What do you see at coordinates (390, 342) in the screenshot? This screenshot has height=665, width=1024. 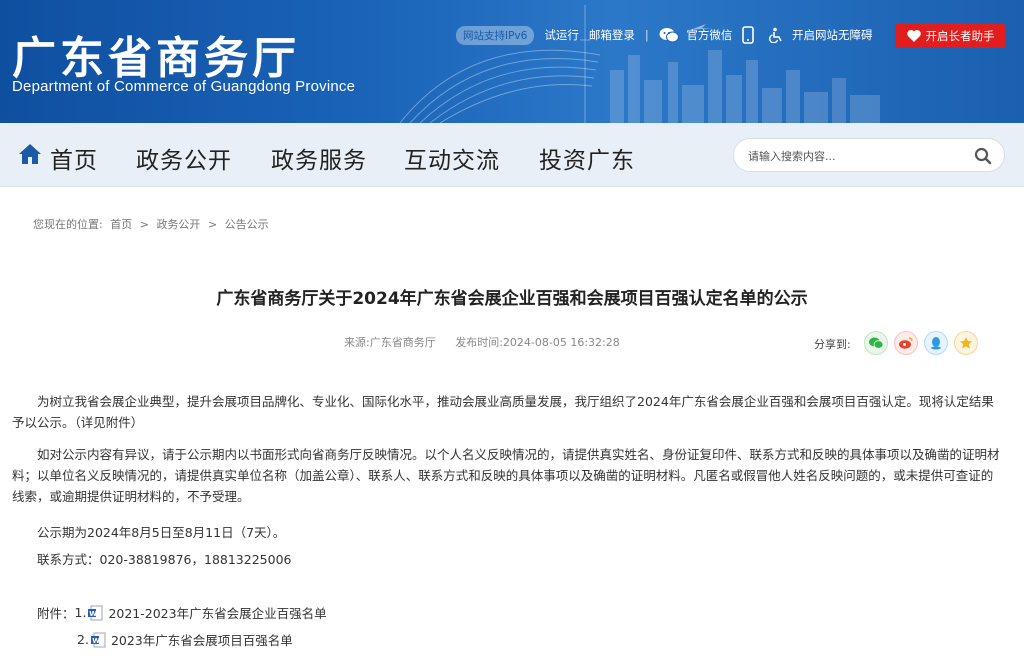 I see `article-source: 来源:广东省商务厅` at bounding box center [390, 342].